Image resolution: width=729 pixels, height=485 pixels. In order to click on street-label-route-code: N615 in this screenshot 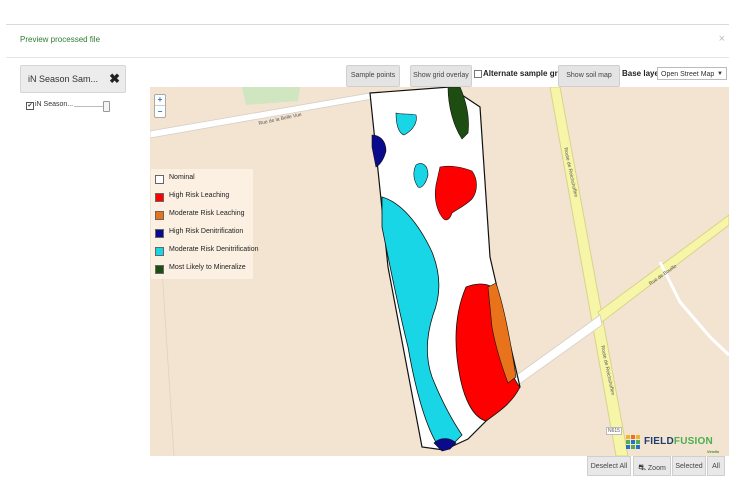, I will do `click(614, 431)`.